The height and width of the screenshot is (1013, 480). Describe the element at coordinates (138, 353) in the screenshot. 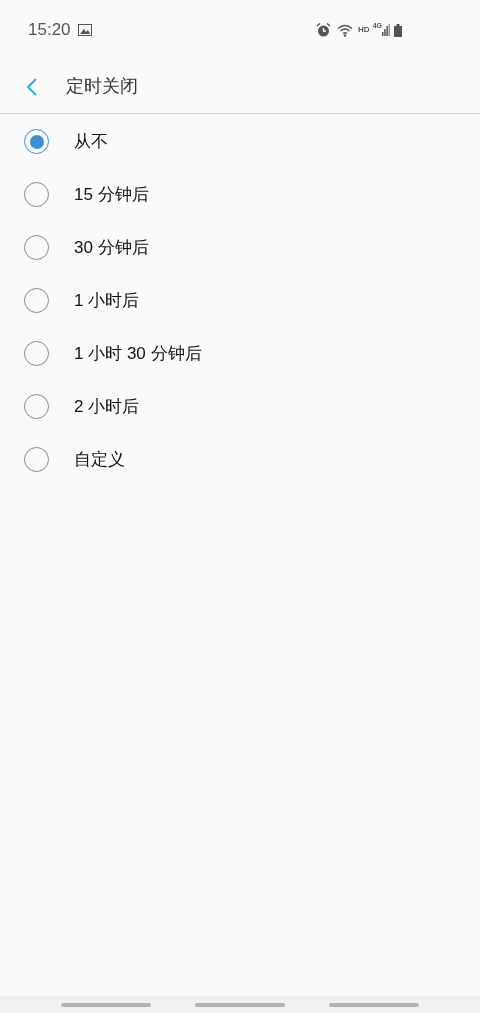

I see `option-label: 1 小时 30 分钟后` at that location.